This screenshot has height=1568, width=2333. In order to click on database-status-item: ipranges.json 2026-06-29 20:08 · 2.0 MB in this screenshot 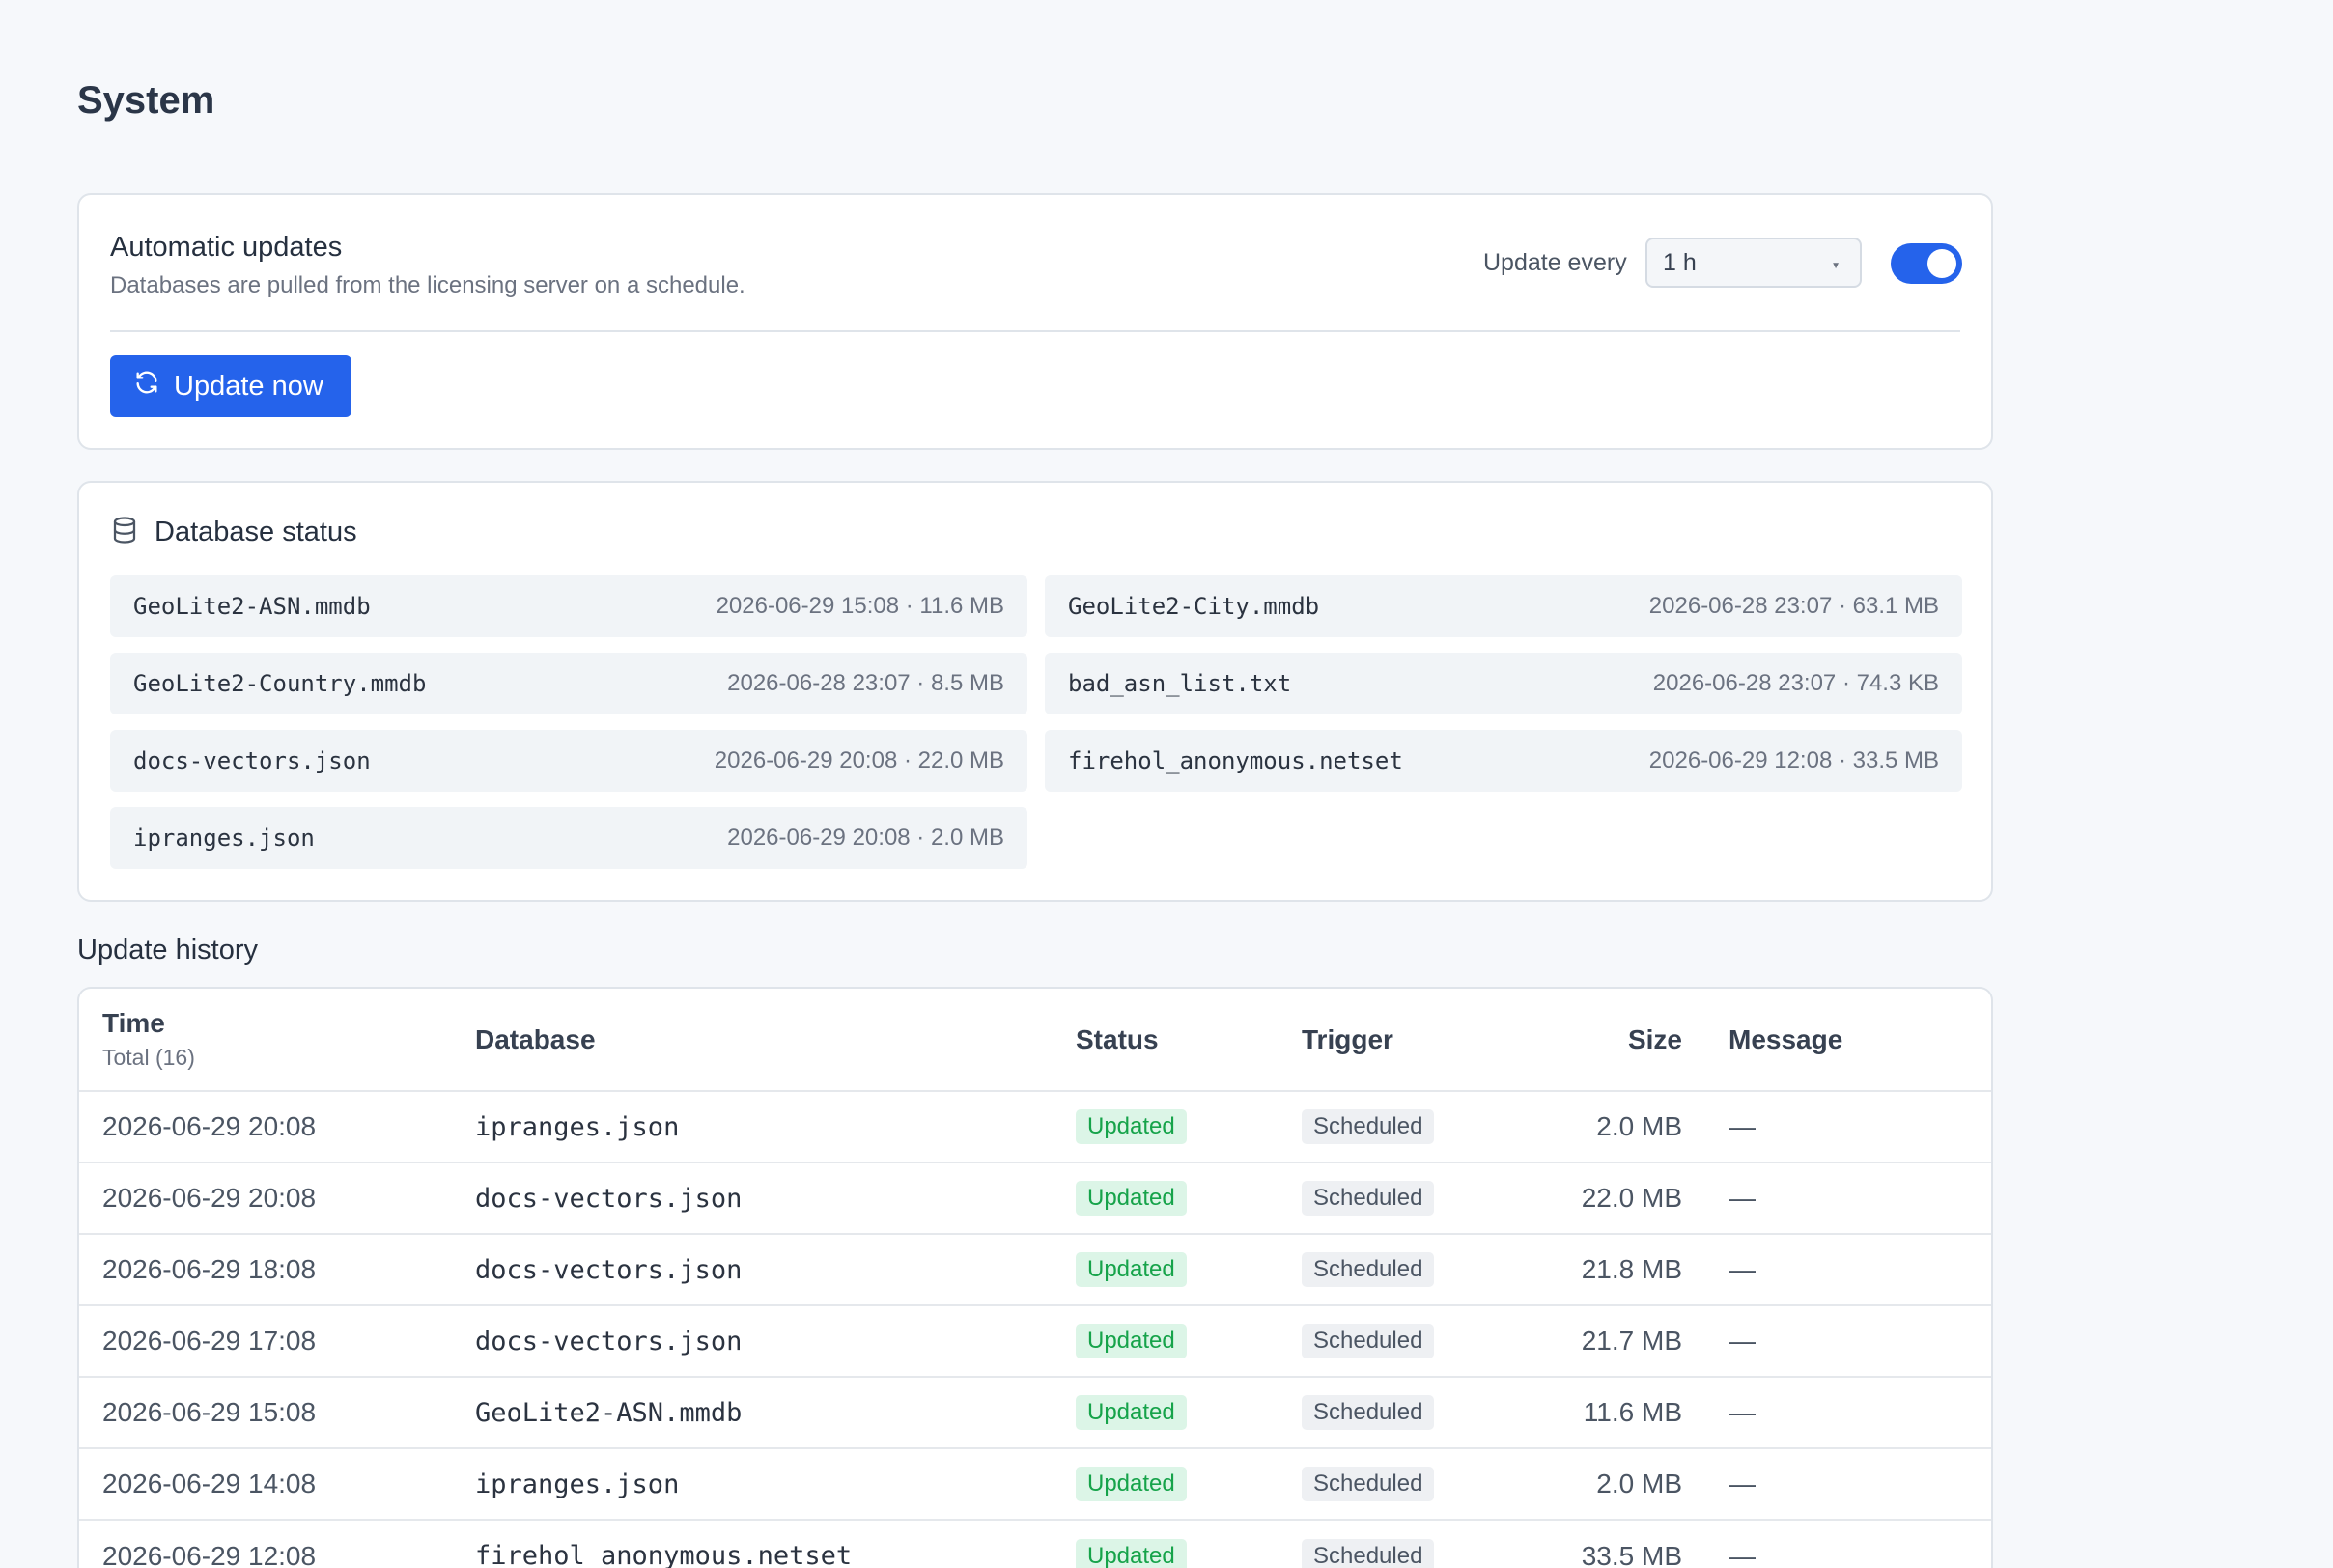, I will do `click(568, 838)`.